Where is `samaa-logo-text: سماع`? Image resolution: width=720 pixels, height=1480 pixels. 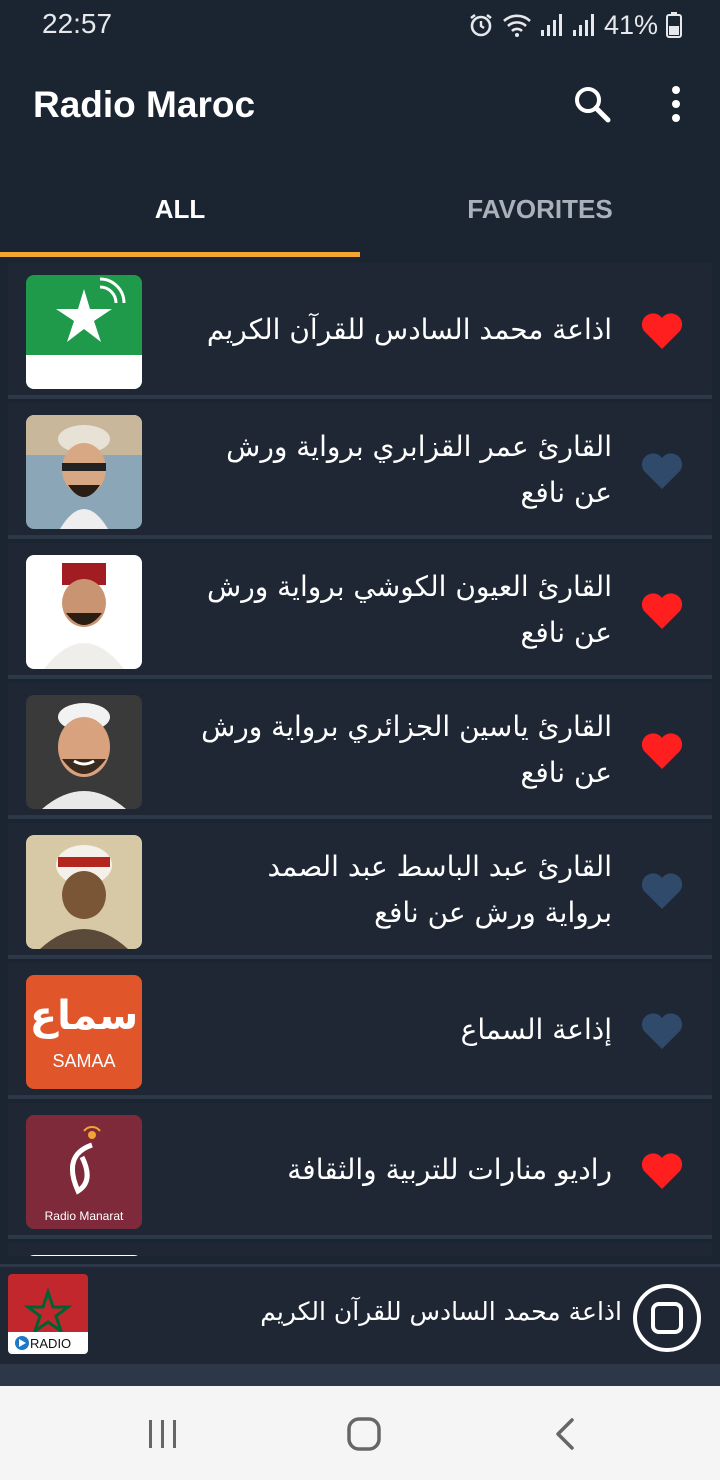 samaa-logo-text: سماع is located at coordinates (84, 1016).